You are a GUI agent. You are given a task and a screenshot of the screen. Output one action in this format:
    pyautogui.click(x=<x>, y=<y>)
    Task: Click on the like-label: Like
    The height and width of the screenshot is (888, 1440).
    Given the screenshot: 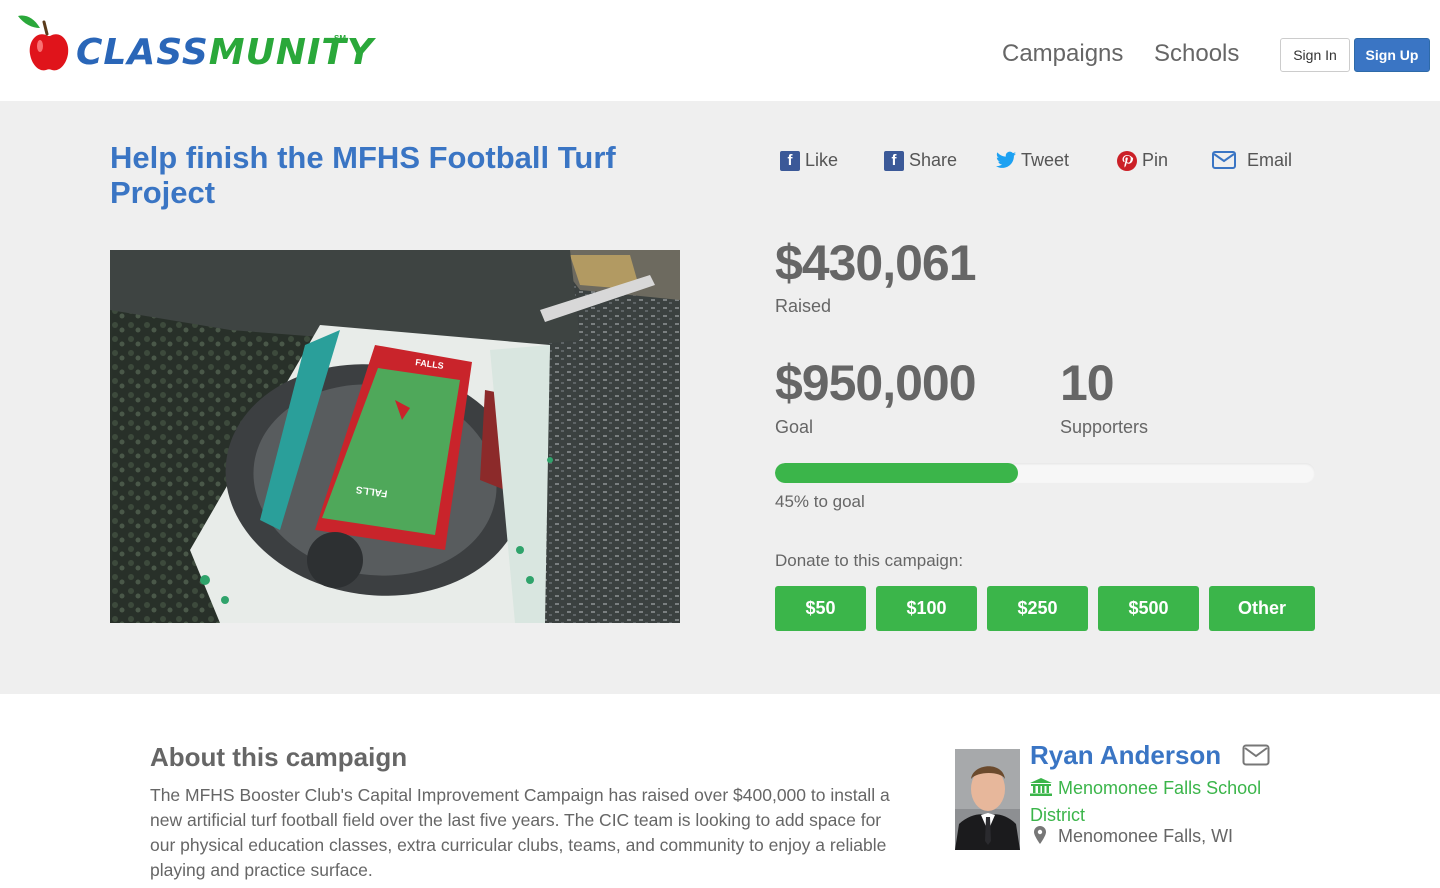 What is the action you would take?
    pyautogui.click(x=822, y=160)
    